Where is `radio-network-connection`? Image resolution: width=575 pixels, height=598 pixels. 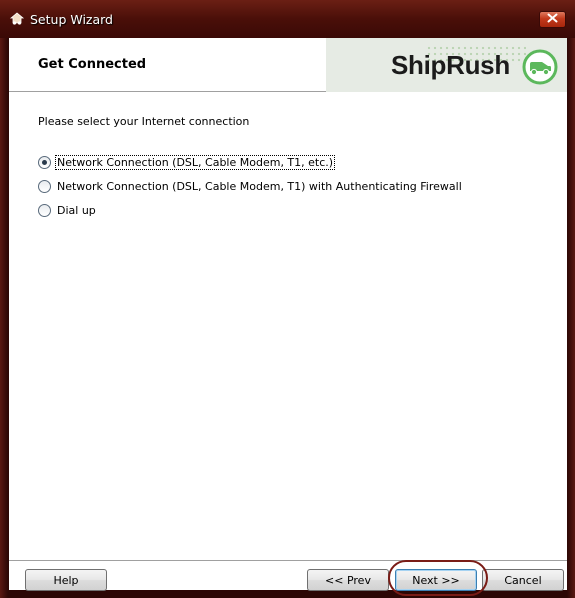 radio-network-connection is located at coordinates (44, 162).